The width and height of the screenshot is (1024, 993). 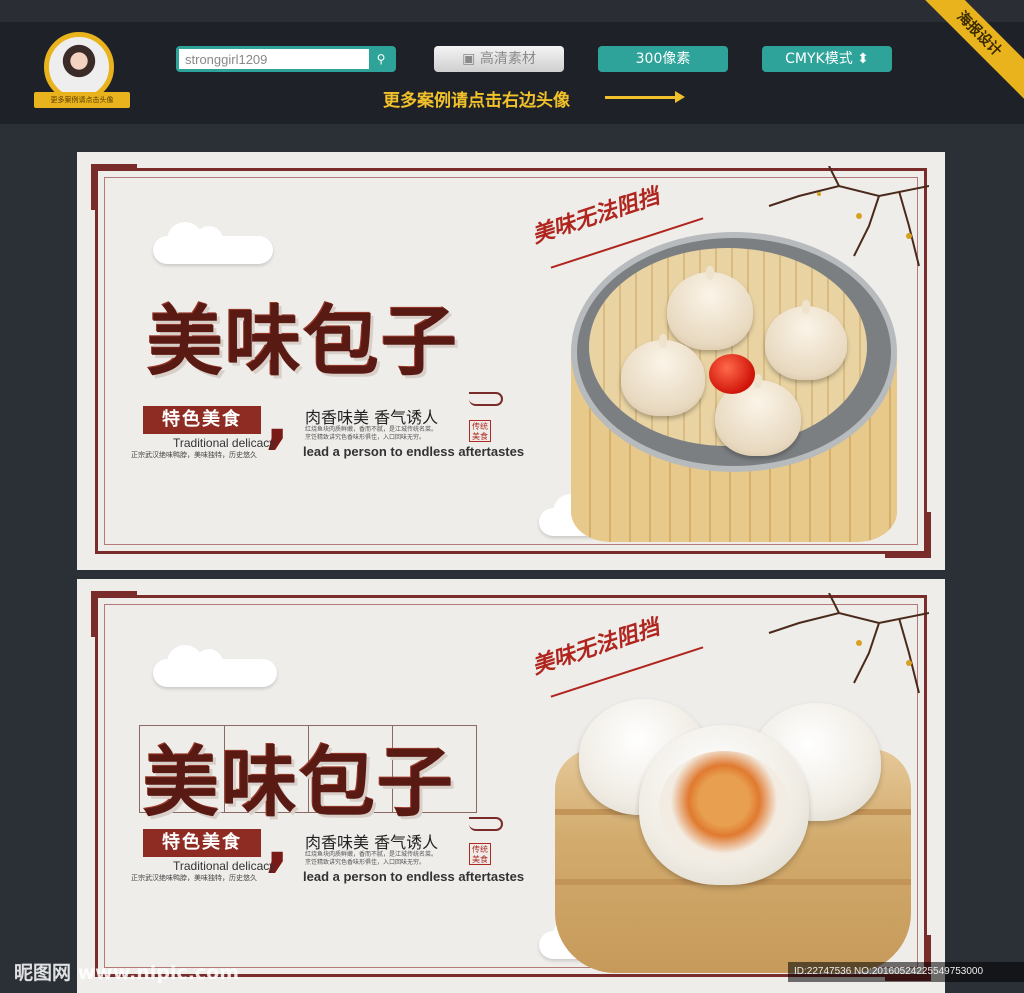 What do you see at coordinates (275, 59) in the screenshot?
I see `search-input` at bounding box center [275, 59].